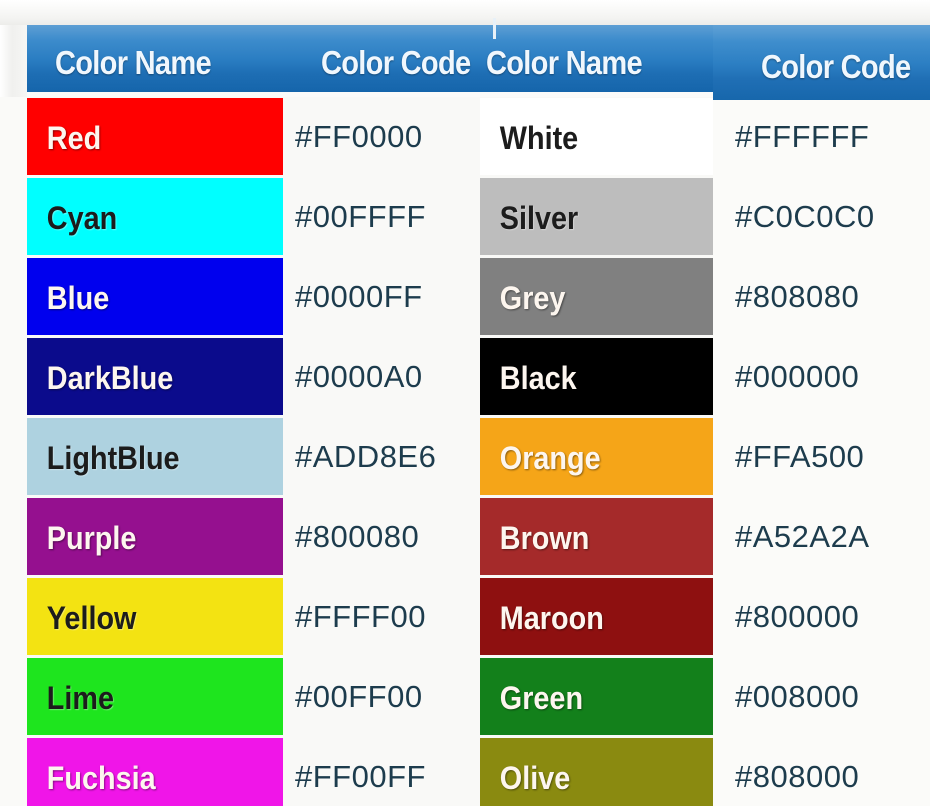  What do you see at coordinates (155, 136) in the screenshot?
I see `color-swatch-cell: Red` at bounding box center [155, 136].